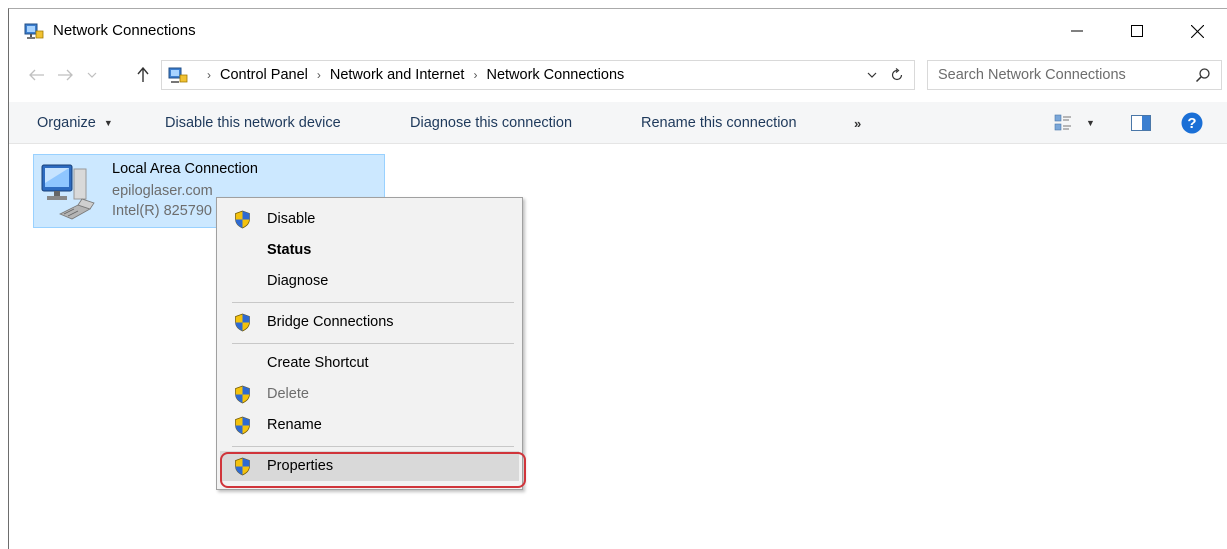 Image resolution: width=1227 pixels, height=549 pixels. I want to click on rename-connection-button: Rename this connection, so click(719, 123).